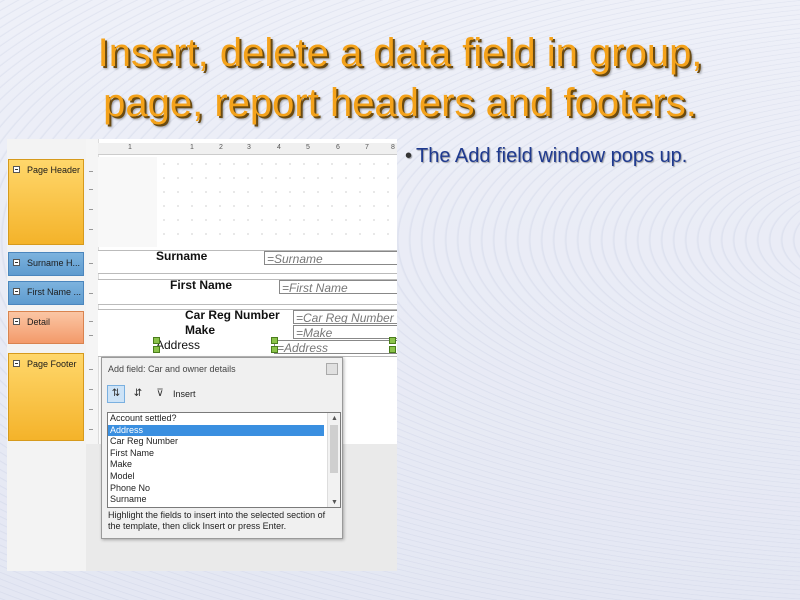 Image resolution: width=800 pixels, height=600 pixels. Describe the element at coordinates (400, 103) in the screenshot. I see `slide-title-line-2: page, report headers and footers.` at that location.